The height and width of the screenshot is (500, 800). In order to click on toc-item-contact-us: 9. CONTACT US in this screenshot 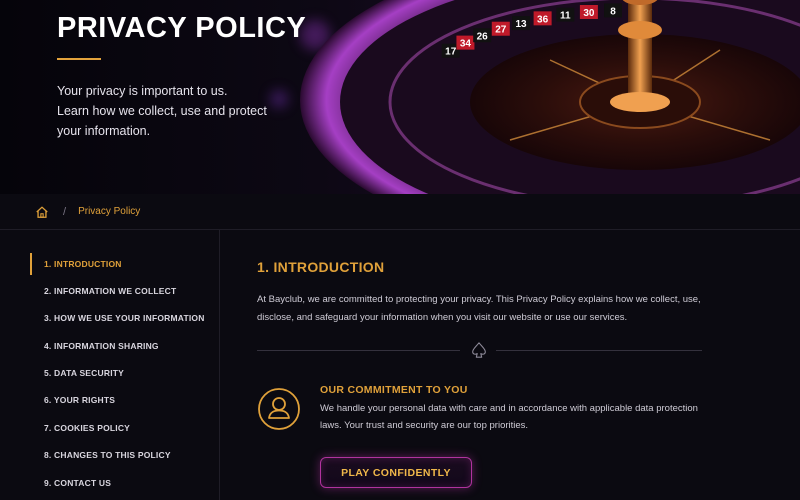, I will do `click(122, 483)`.